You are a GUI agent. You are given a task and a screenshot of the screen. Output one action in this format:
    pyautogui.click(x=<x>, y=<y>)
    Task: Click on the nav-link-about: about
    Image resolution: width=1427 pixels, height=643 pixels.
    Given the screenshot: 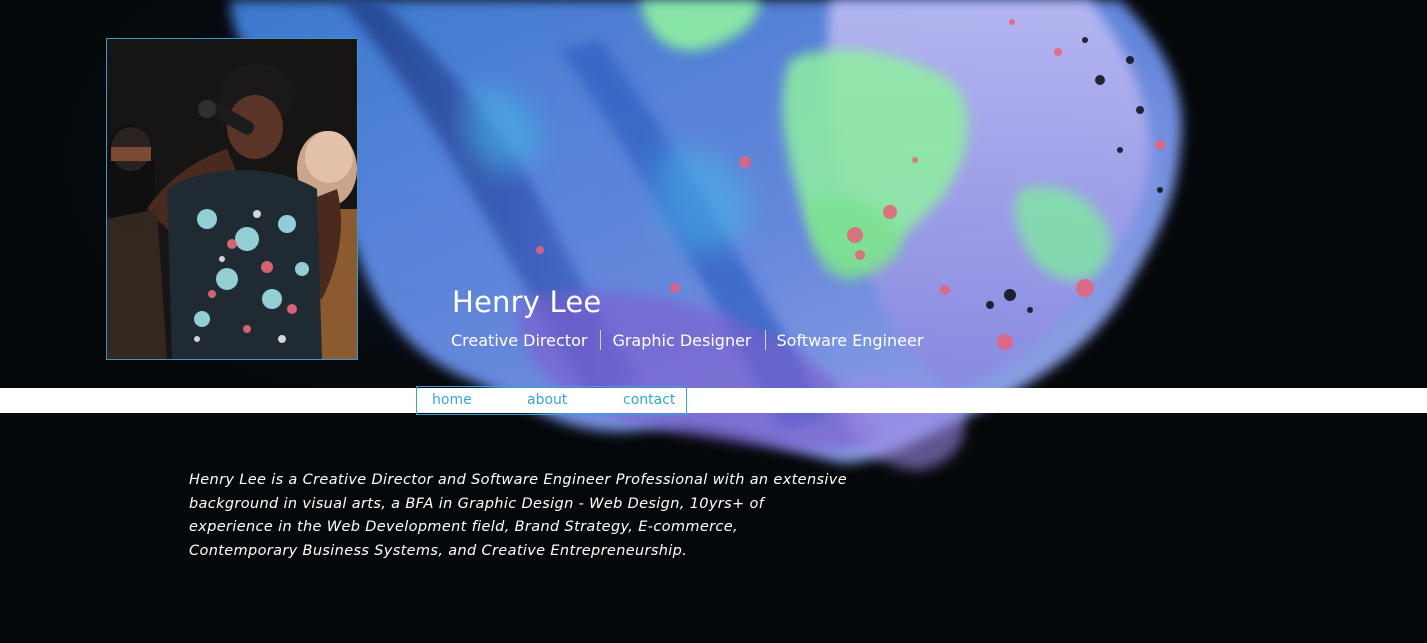 What is the action you would take?
    pyautogui.click(x=547, y=400)
    